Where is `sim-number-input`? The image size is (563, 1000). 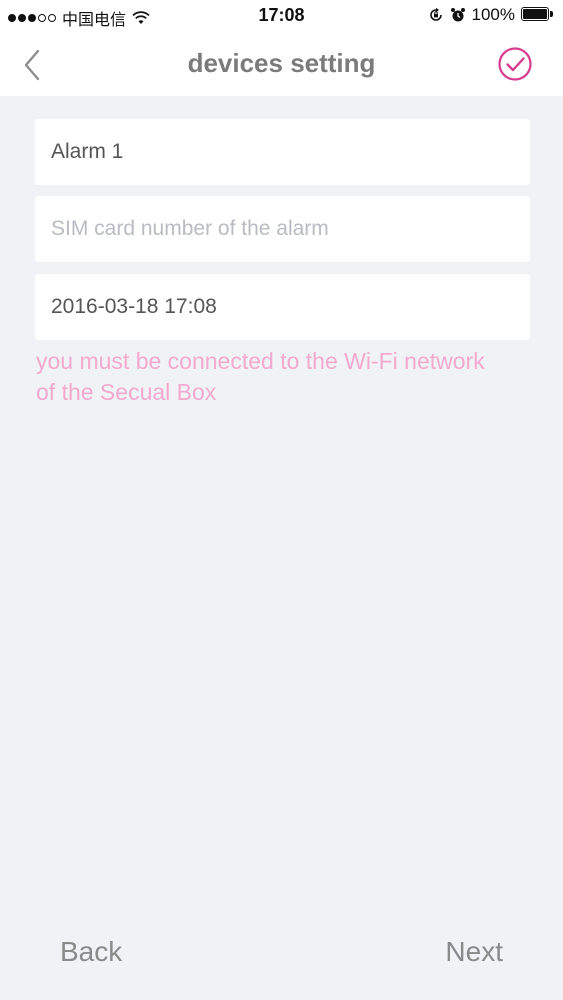
sim-number-input is located at coordinates (282, 229).